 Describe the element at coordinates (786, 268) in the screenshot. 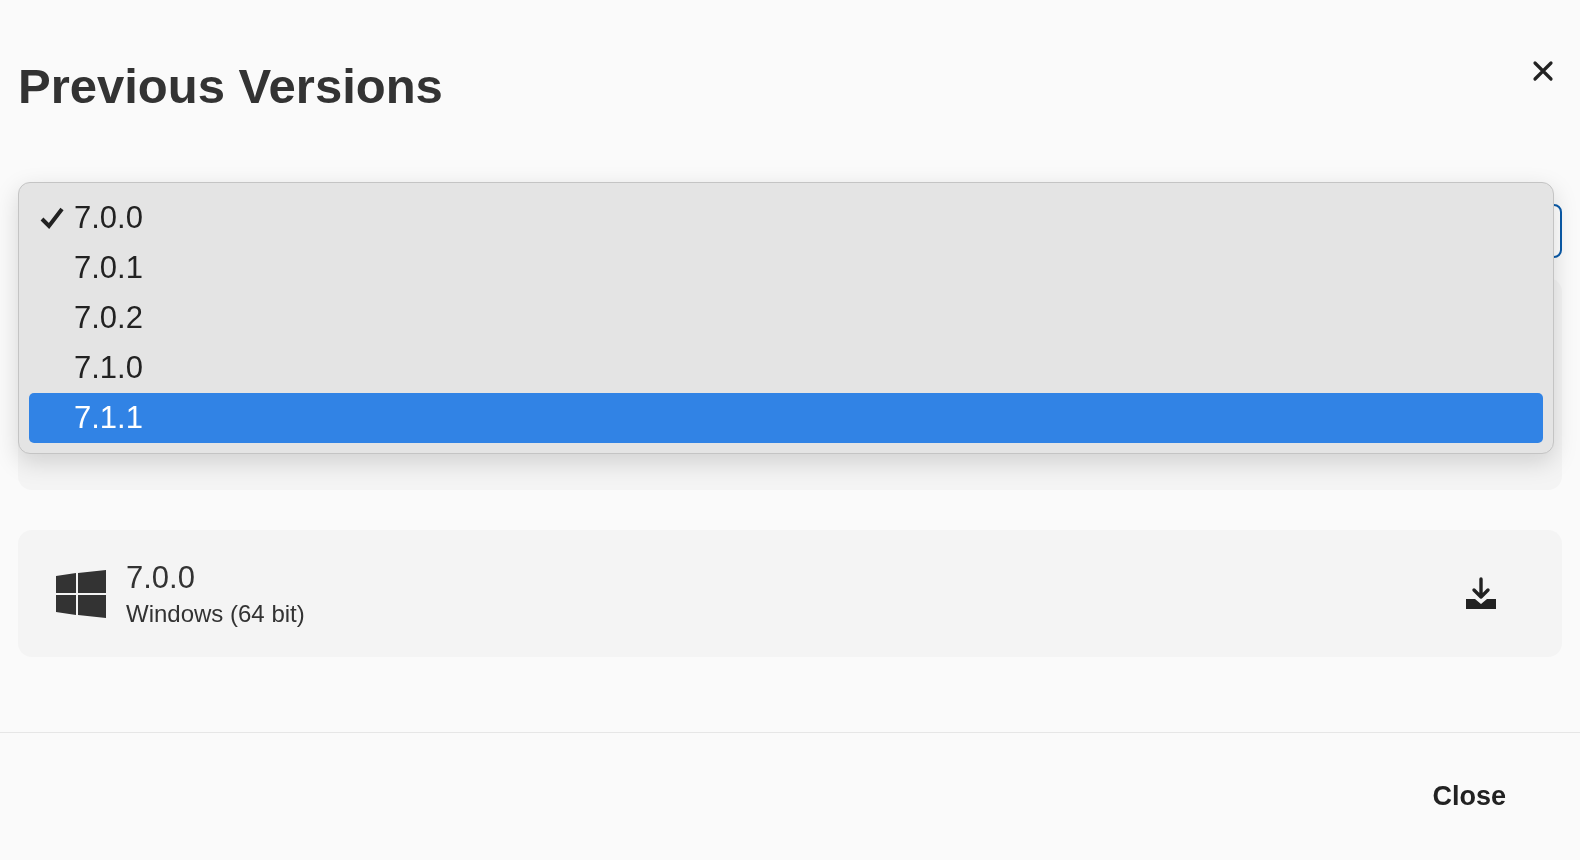

I see `menu-option: 7.0.1` at that location.